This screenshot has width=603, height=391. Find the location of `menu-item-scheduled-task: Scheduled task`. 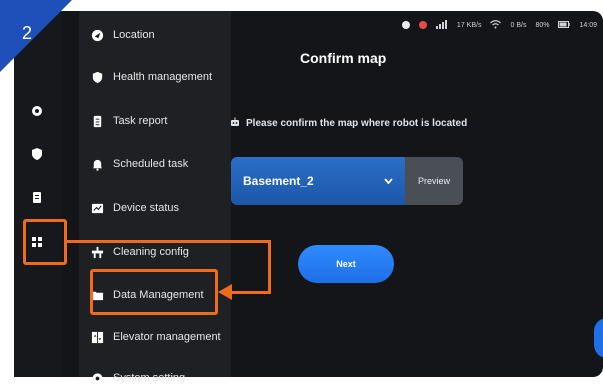

menu-item-scheduled-task: Scheduled task is located at coordinates (155, 164).